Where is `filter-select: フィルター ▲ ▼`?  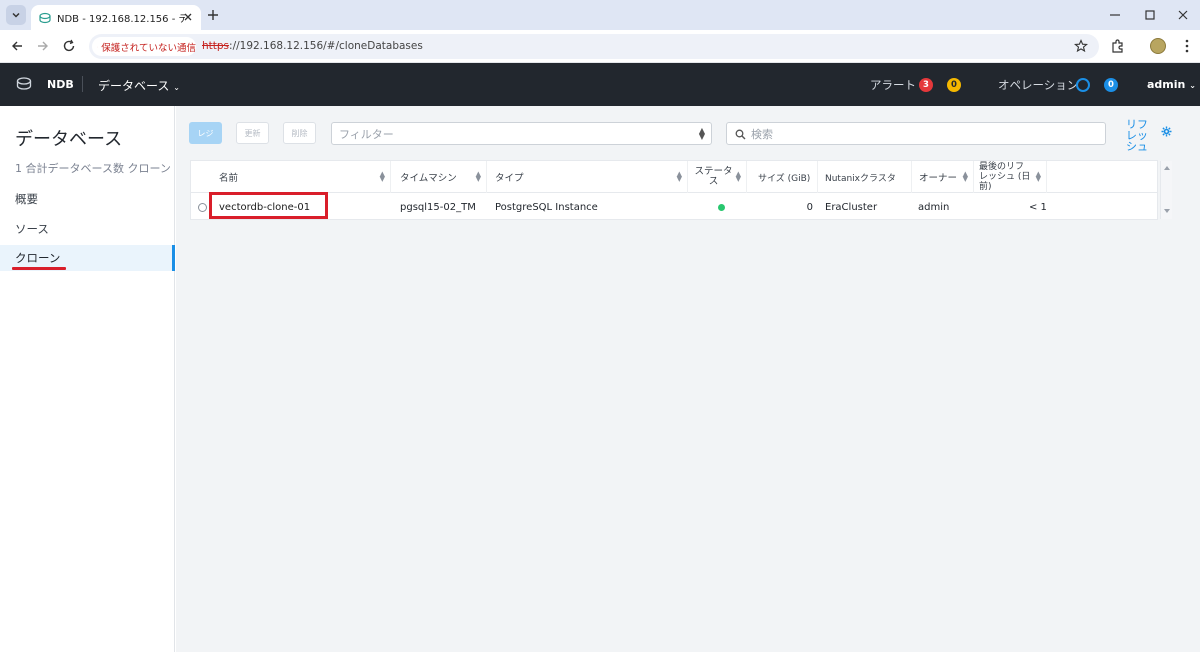 filter-select: フィルター ▲ ▼ is located at coordinates (521, 133).